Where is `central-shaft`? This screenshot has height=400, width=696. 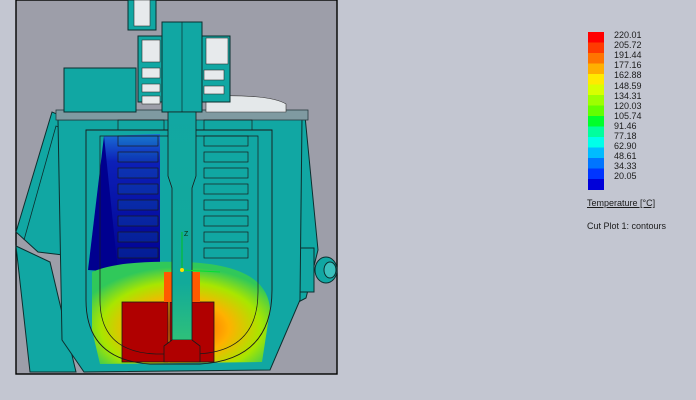
central-shaft is located at coordinates (182, 226).